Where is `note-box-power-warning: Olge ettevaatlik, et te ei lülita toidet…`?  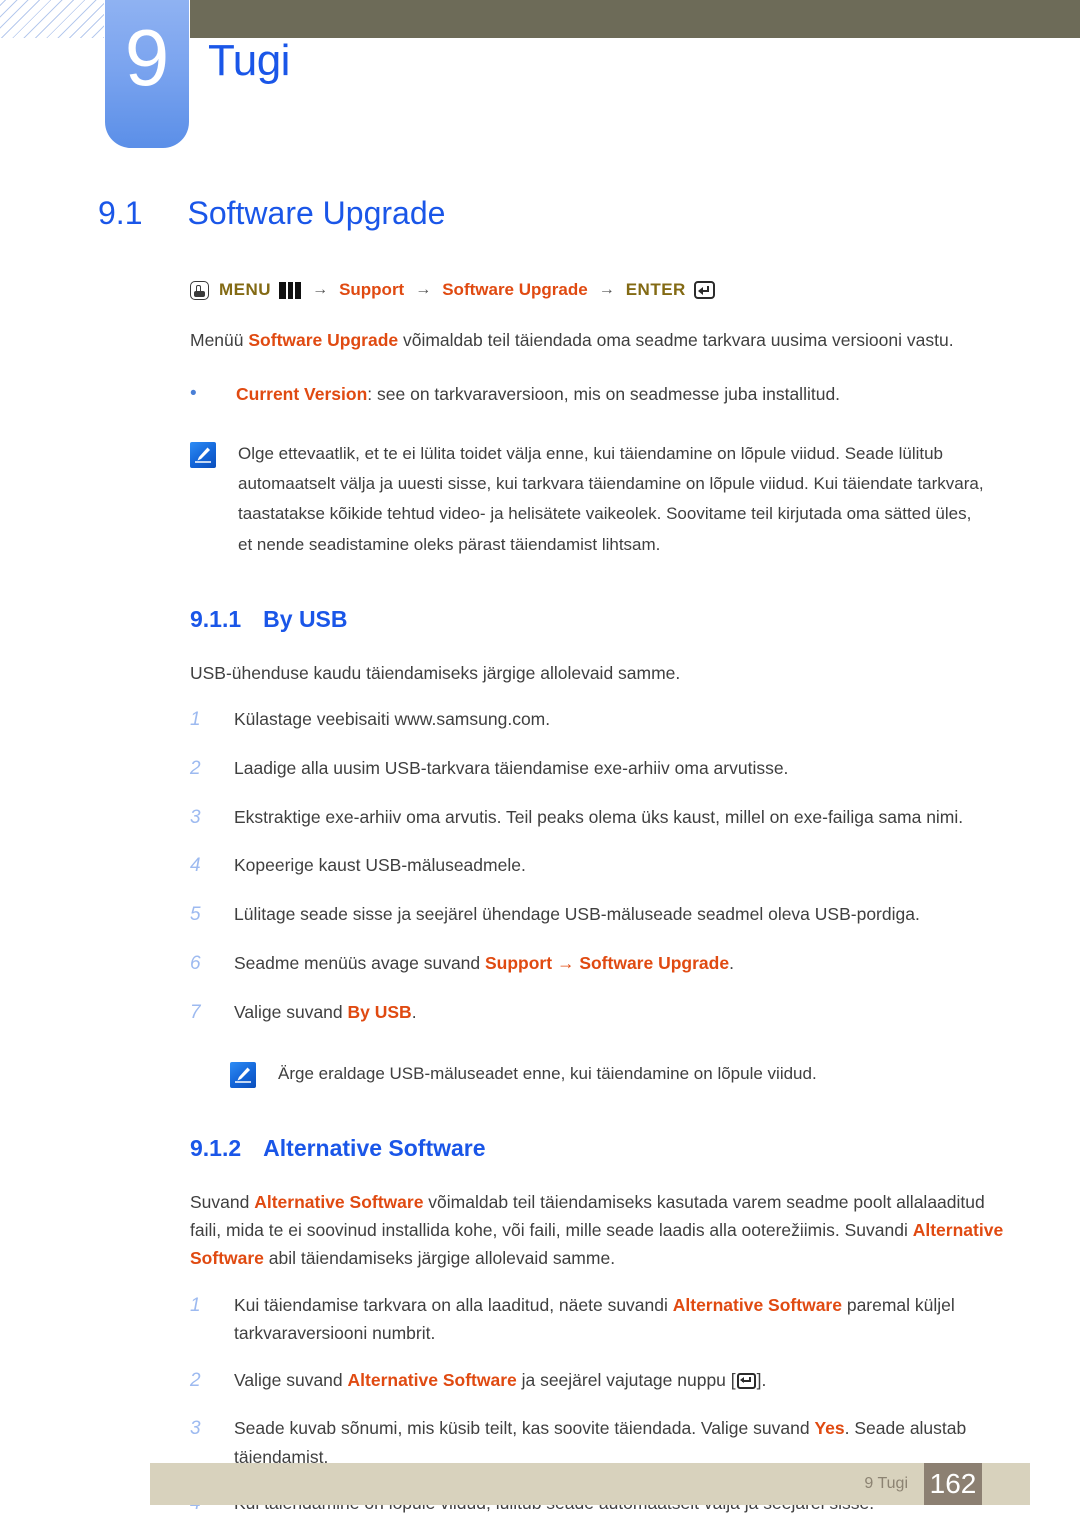
note-box-power-warning: Olge ettevaatlik, et te ei lülita toidet… is located at coordinates (590, 499).